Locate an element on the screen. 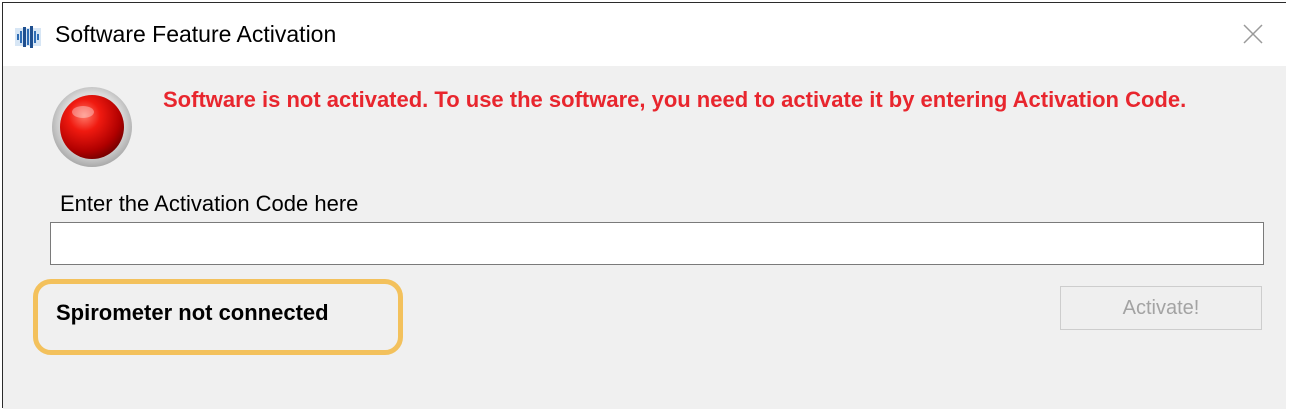  activation-code-label: Enter the Activation Code here is located at coordinates (209, 203).